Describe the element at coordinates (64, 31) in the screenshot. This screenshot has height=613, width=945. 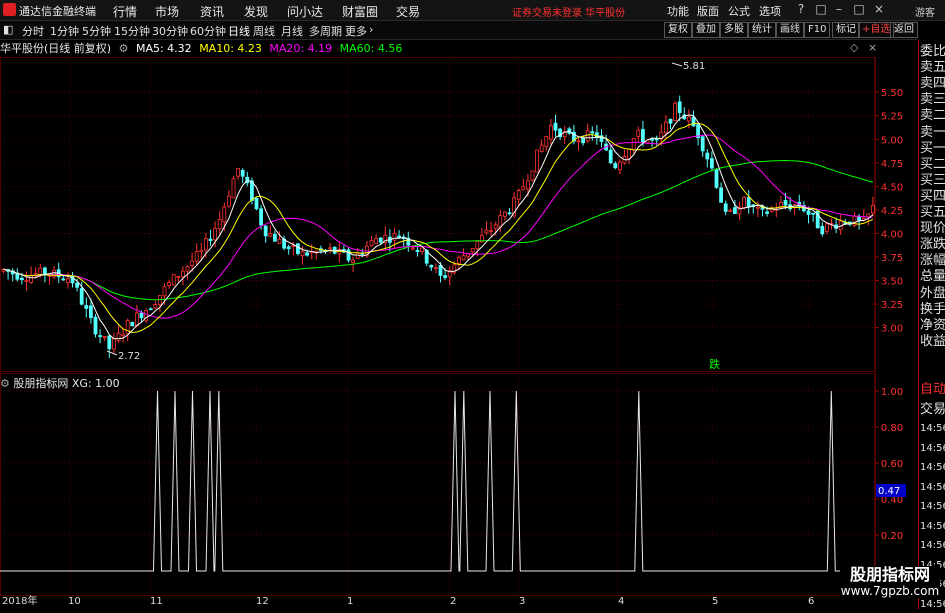
I see `period-1min: 1分钟` at that location.